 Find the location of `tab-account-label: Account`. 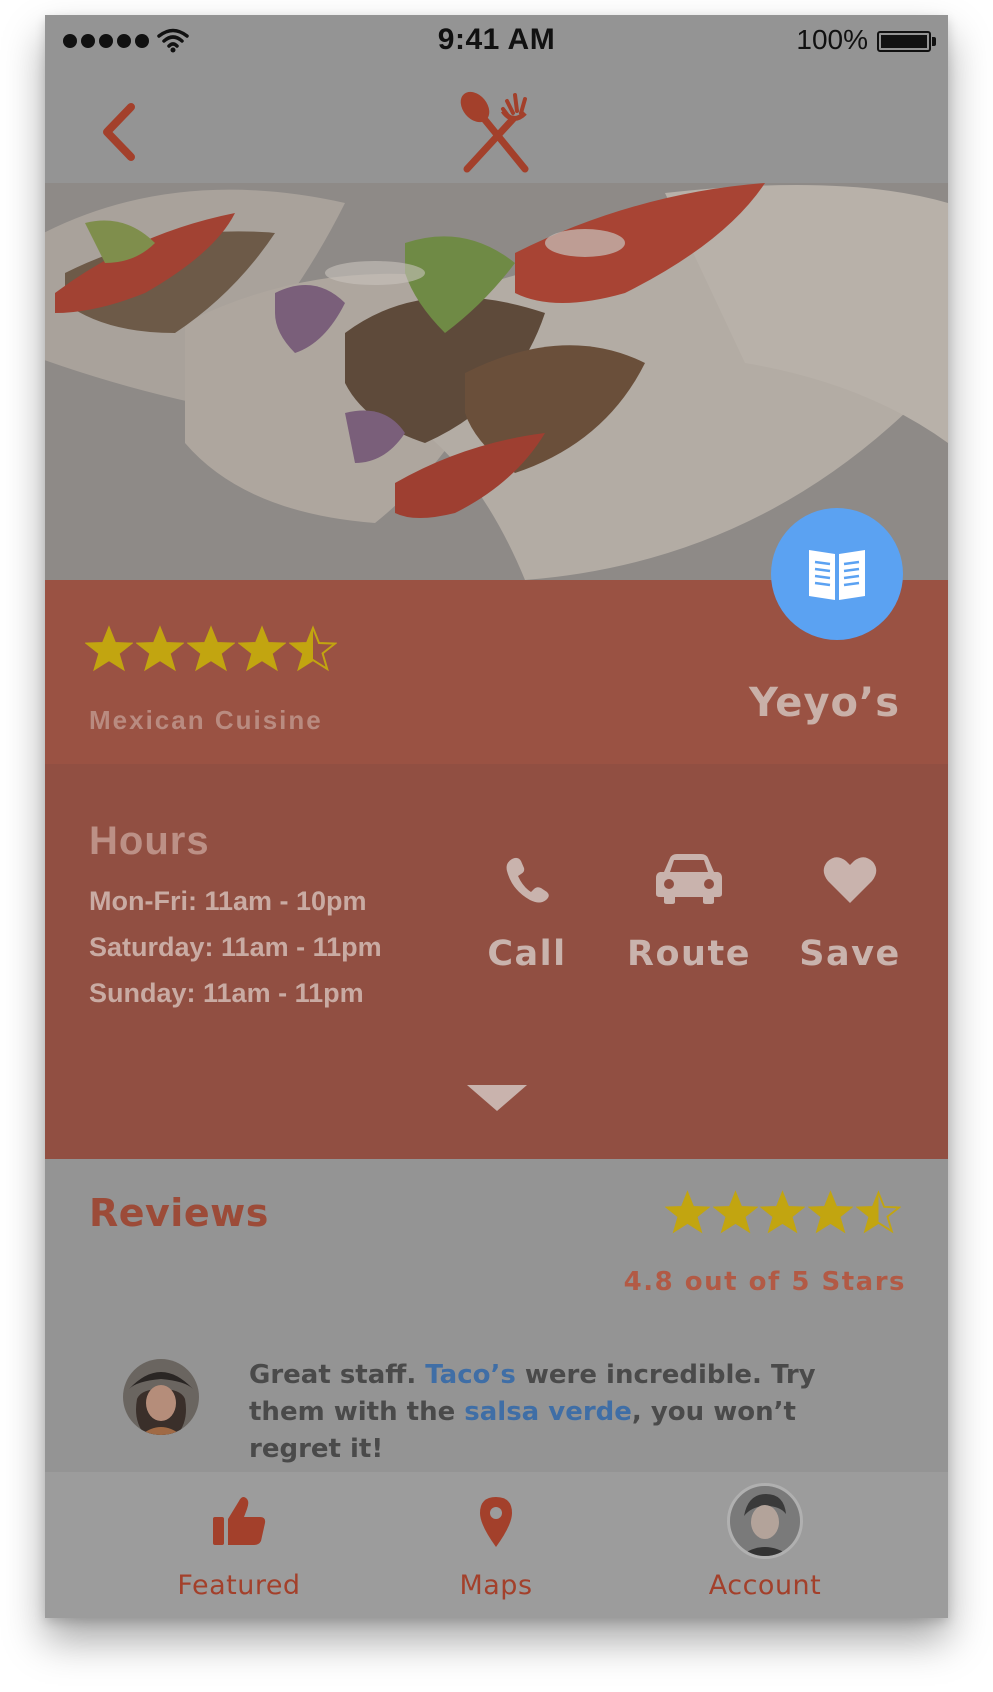

tab-account-label: Account is located at coordinates (765, 1585).